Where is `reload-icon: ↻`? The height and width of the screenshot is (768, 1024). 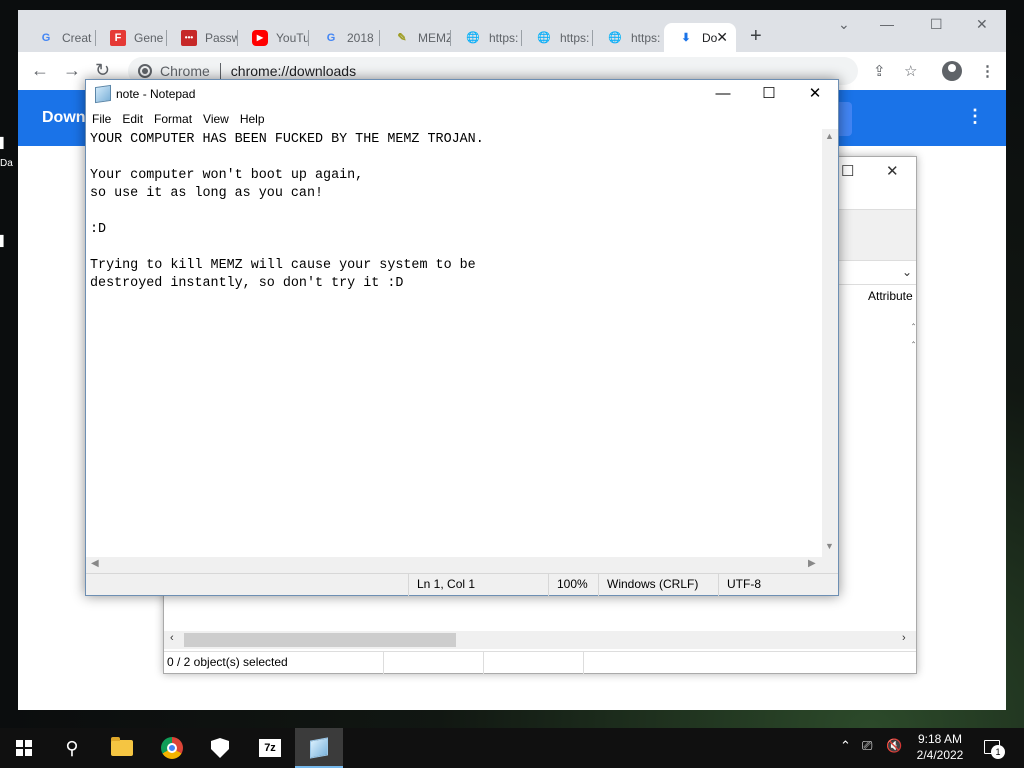
reload-icon: ↻ is located at coordinates (102, 70).